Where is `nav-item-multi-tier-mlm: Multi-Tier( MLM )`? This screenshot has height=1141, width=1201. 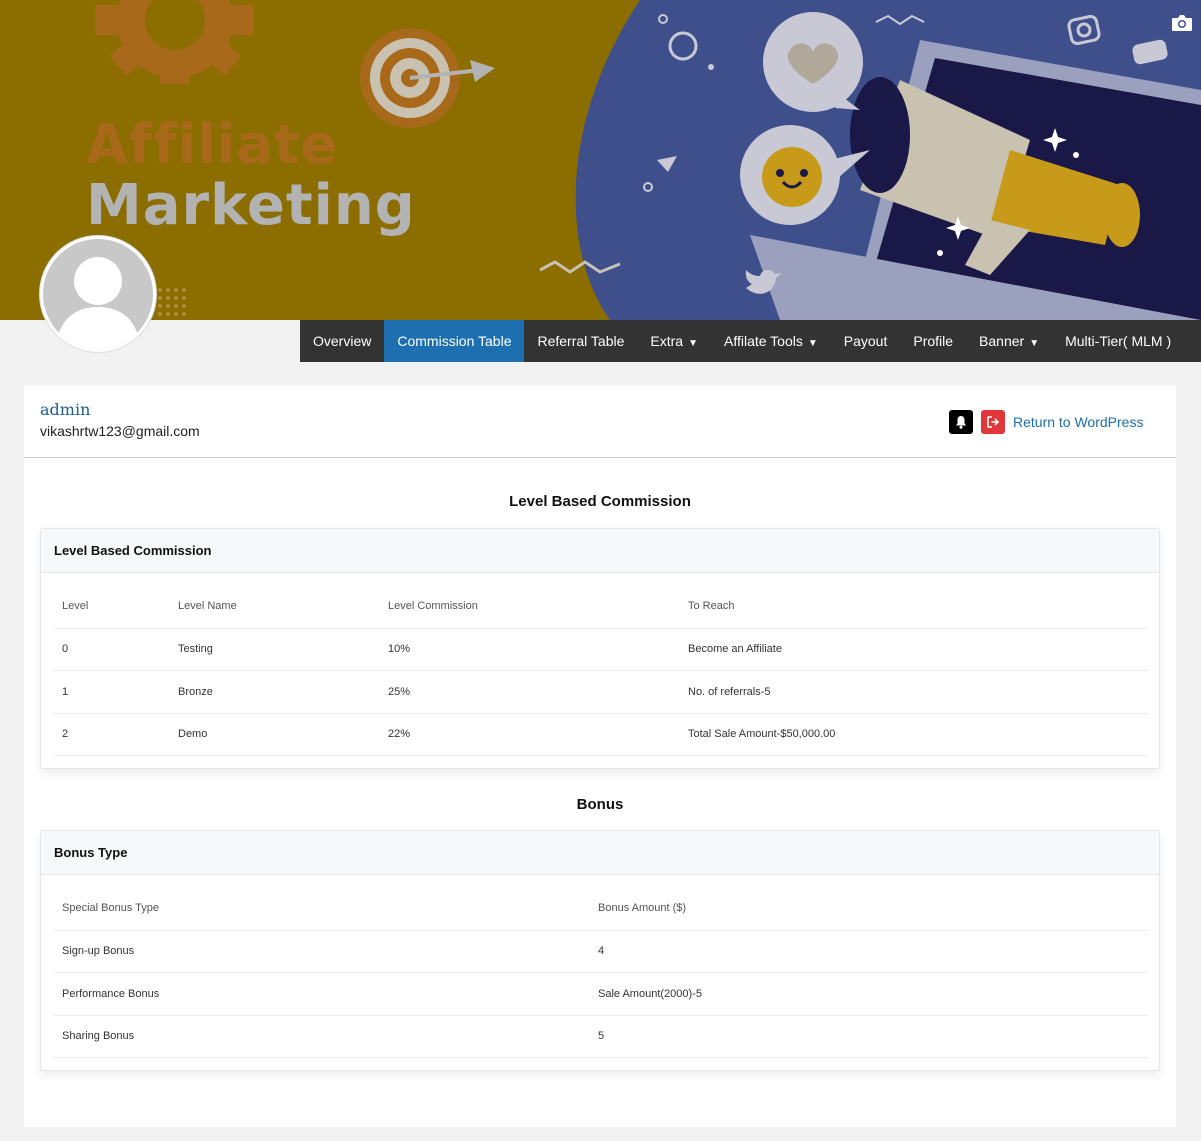
nav-item-multi-tier-mlm: Multi-Tier( MLM ) is located at coordinates (1118, 341).